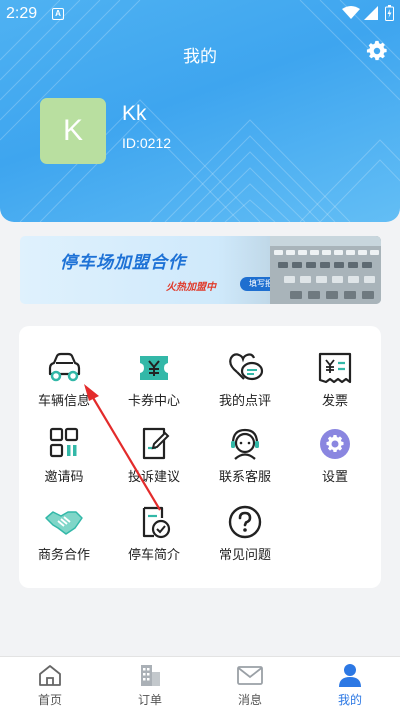 The image size is (400, 712). I want to click on menu-label: 车辆信息, so click(63, 401).